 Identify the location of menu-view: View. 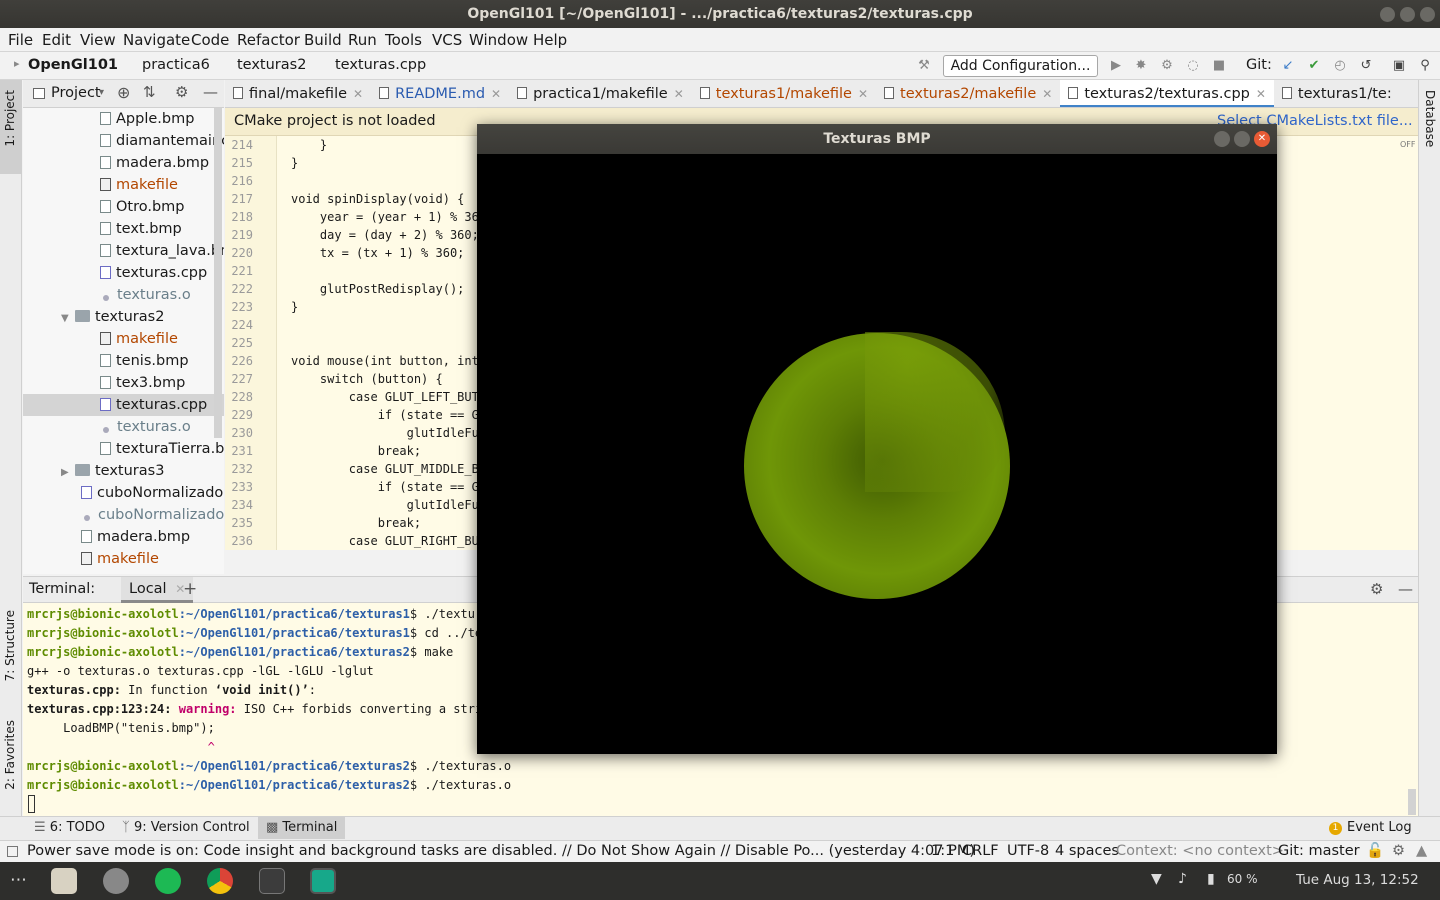
(98, 40).